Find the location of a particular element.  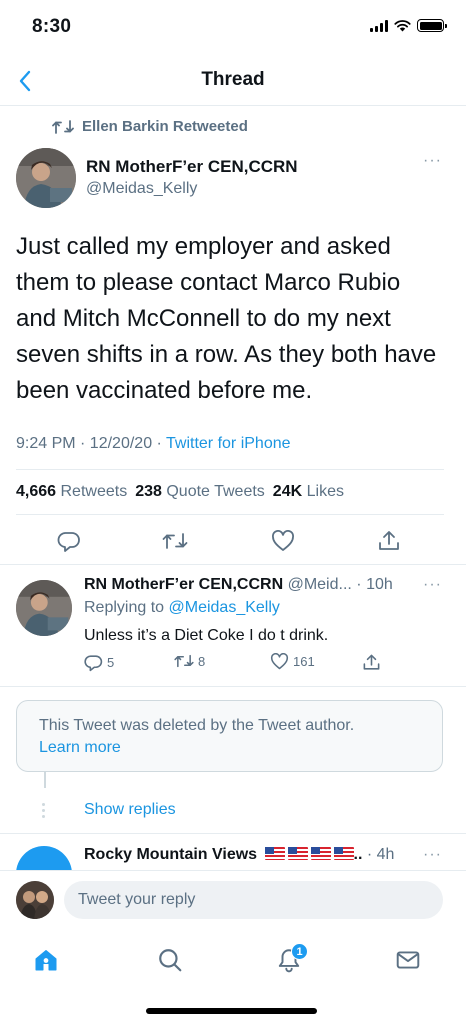

thread-dots is located at coordinates (43, 810).